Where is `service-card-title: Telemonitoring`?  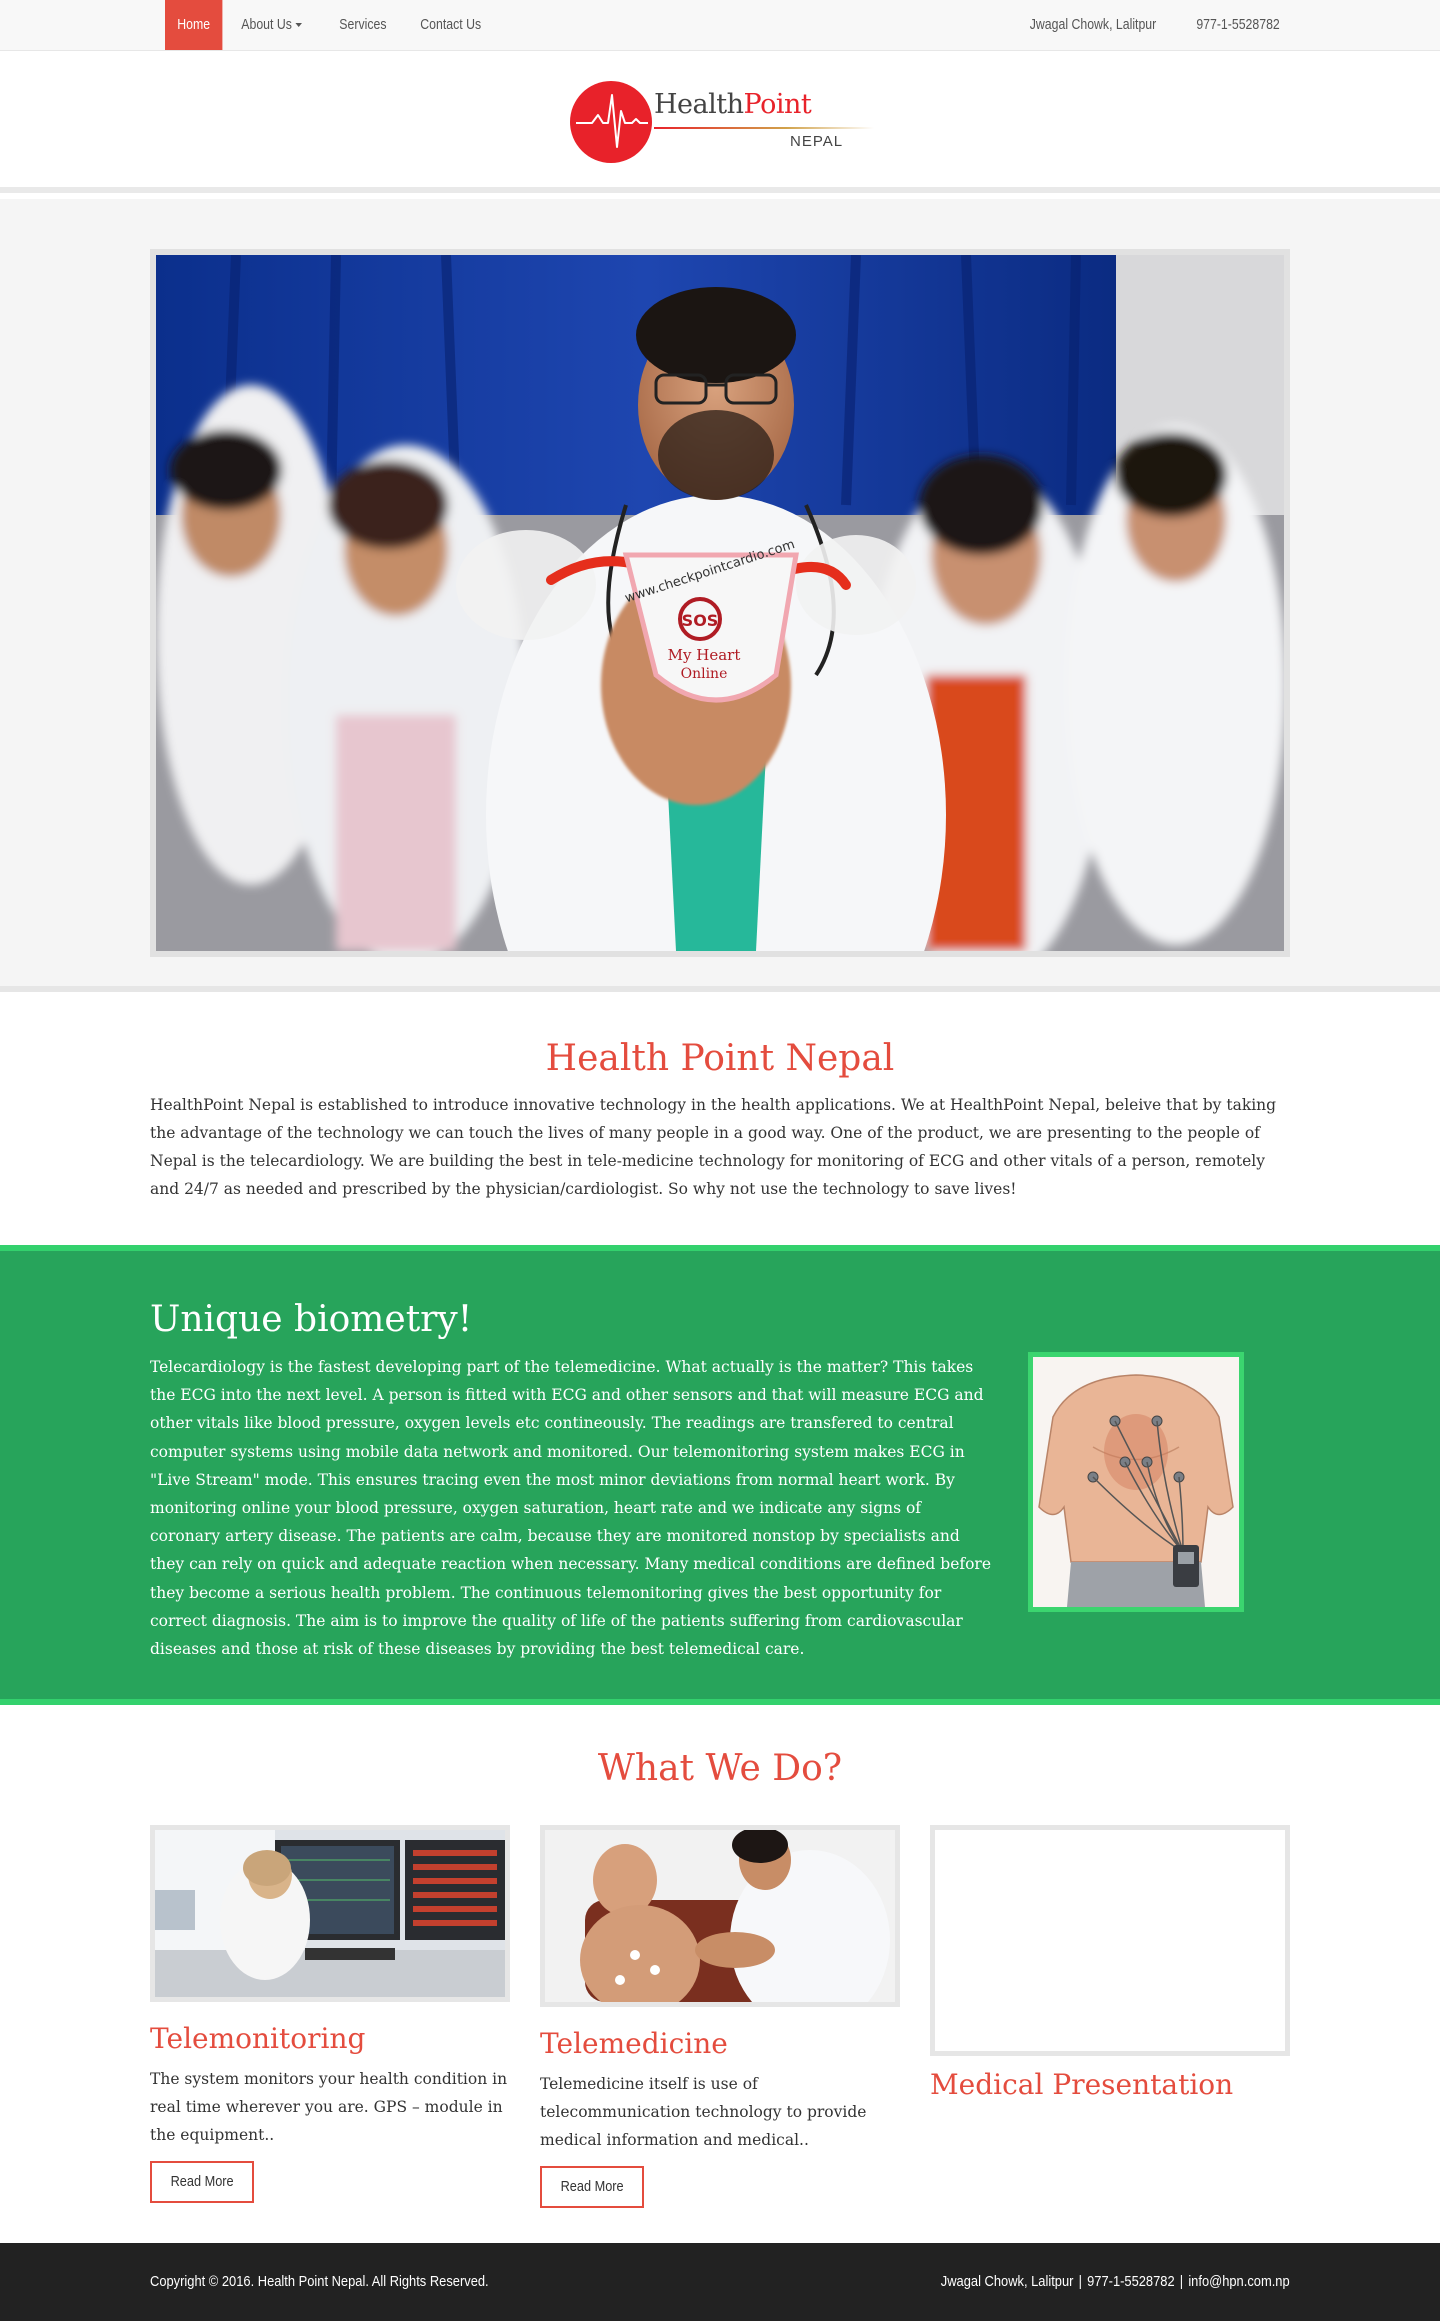 service-card-title: Telemonitoring is located at coordinates (258, 2038).